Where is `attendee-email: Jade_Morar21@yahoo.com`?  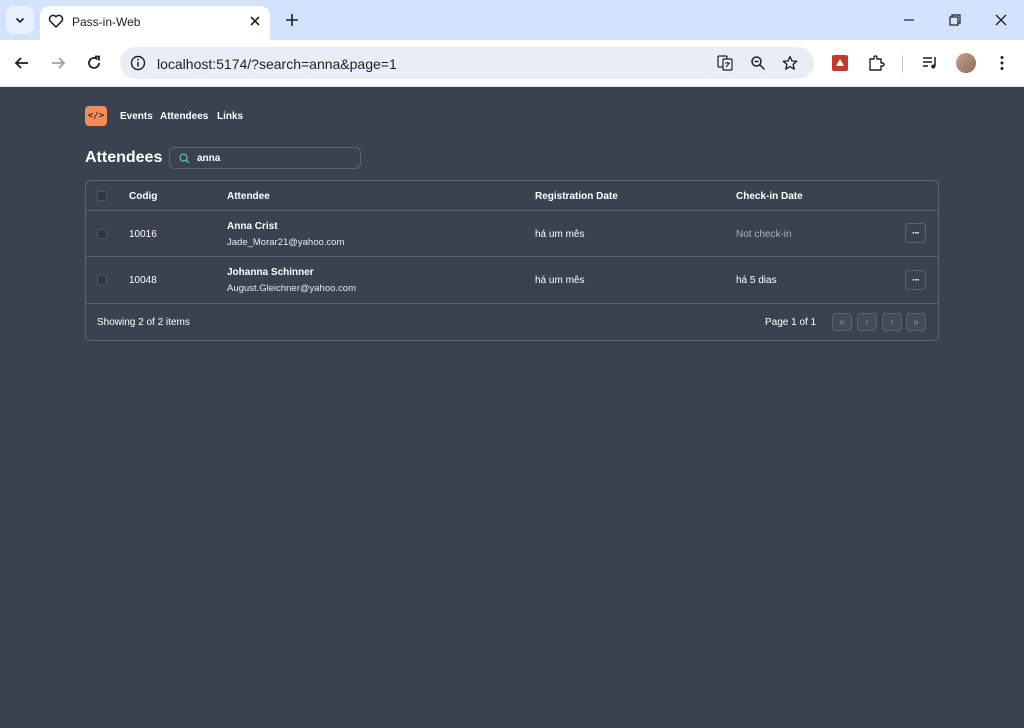
attendee-email: Jade_Morar21@yahoo.com is located at coordinates (286, 242).